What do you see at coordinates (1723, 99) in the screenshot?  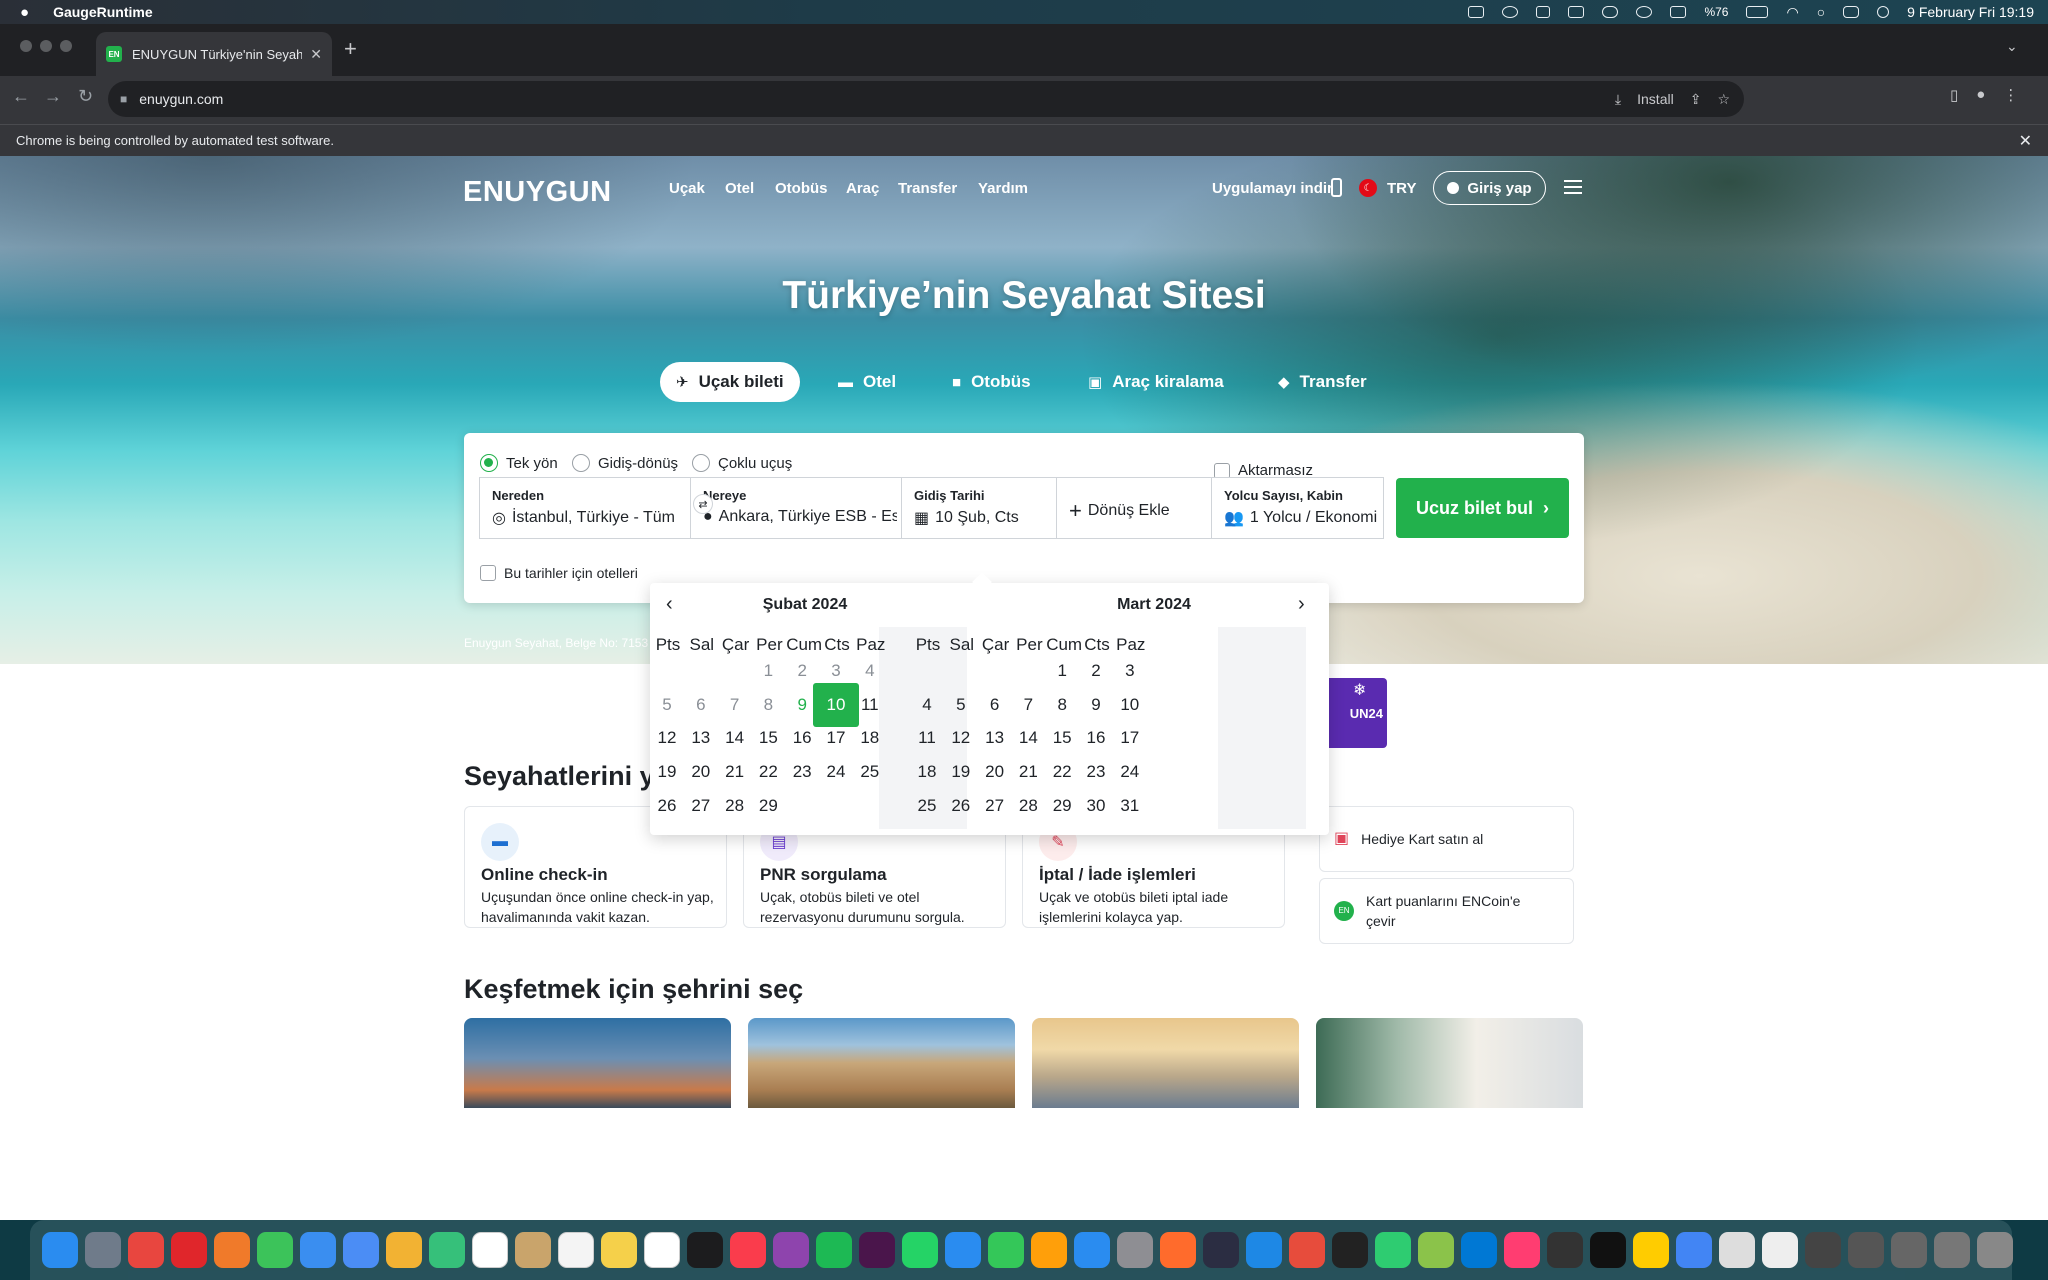 I see `bookmark-star-icon: ☆` at bounding box center [1723, 99].